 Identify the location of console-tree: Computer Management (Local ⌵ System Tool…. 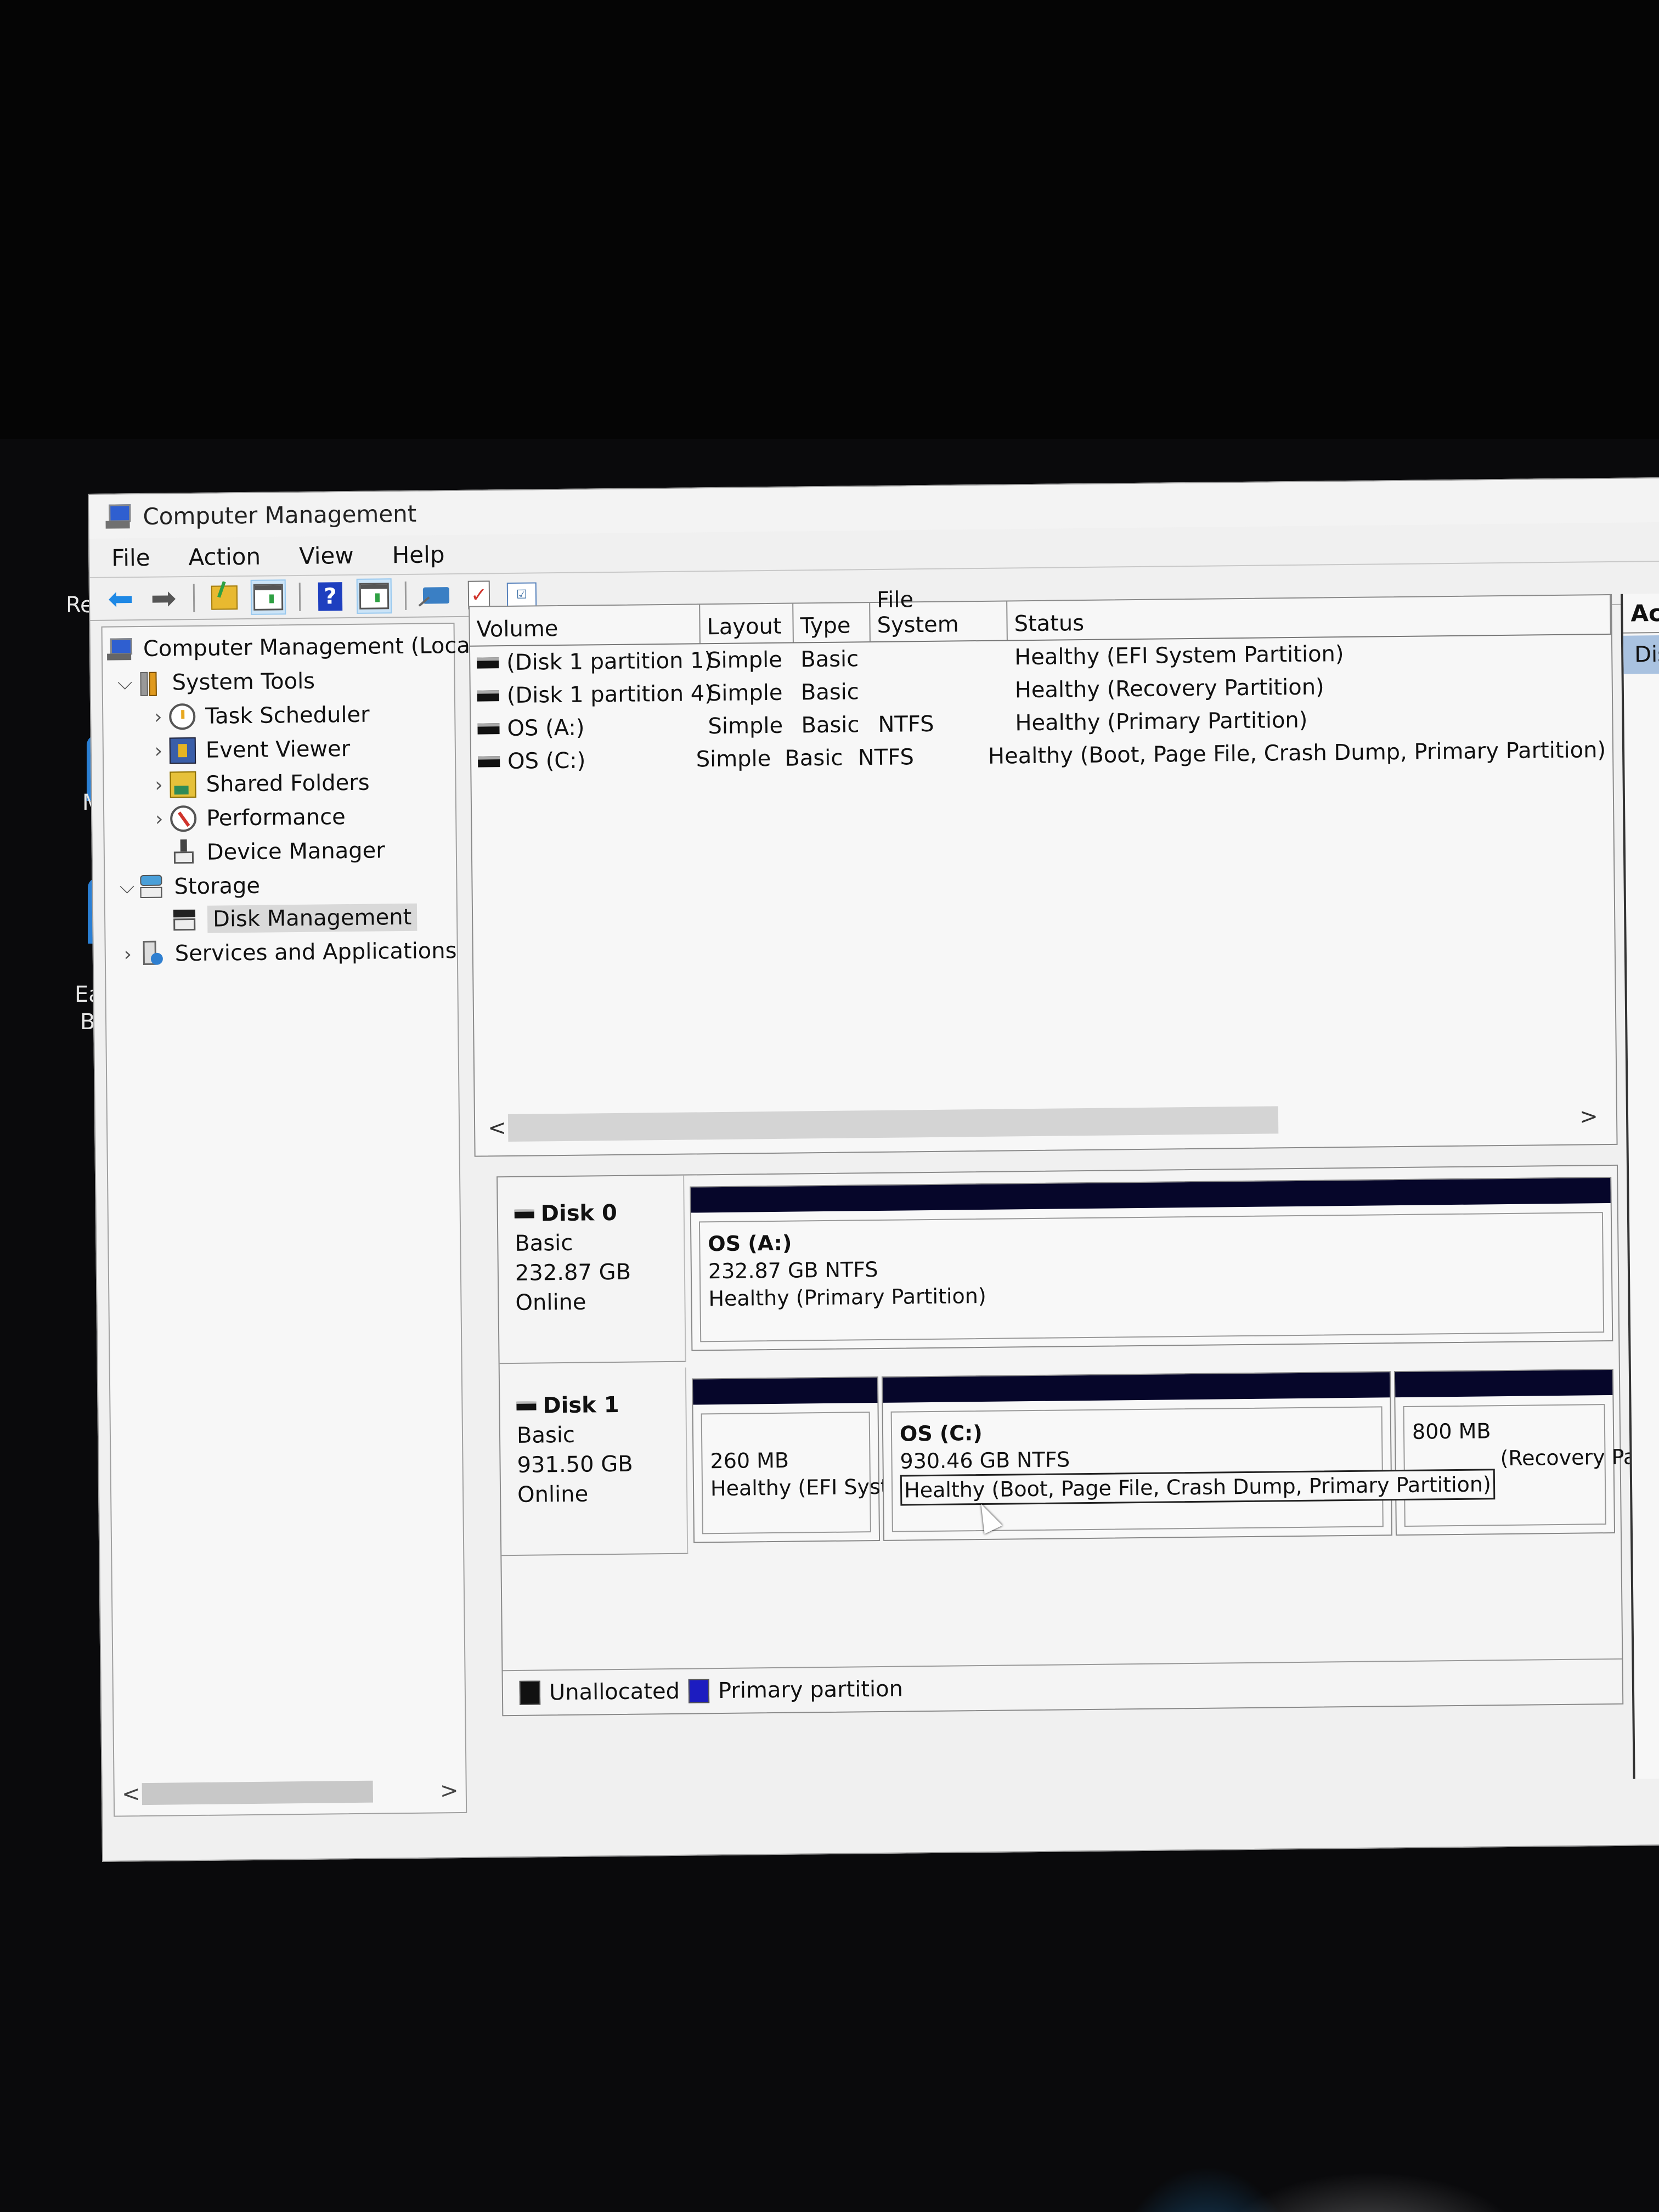
(288, 1220).